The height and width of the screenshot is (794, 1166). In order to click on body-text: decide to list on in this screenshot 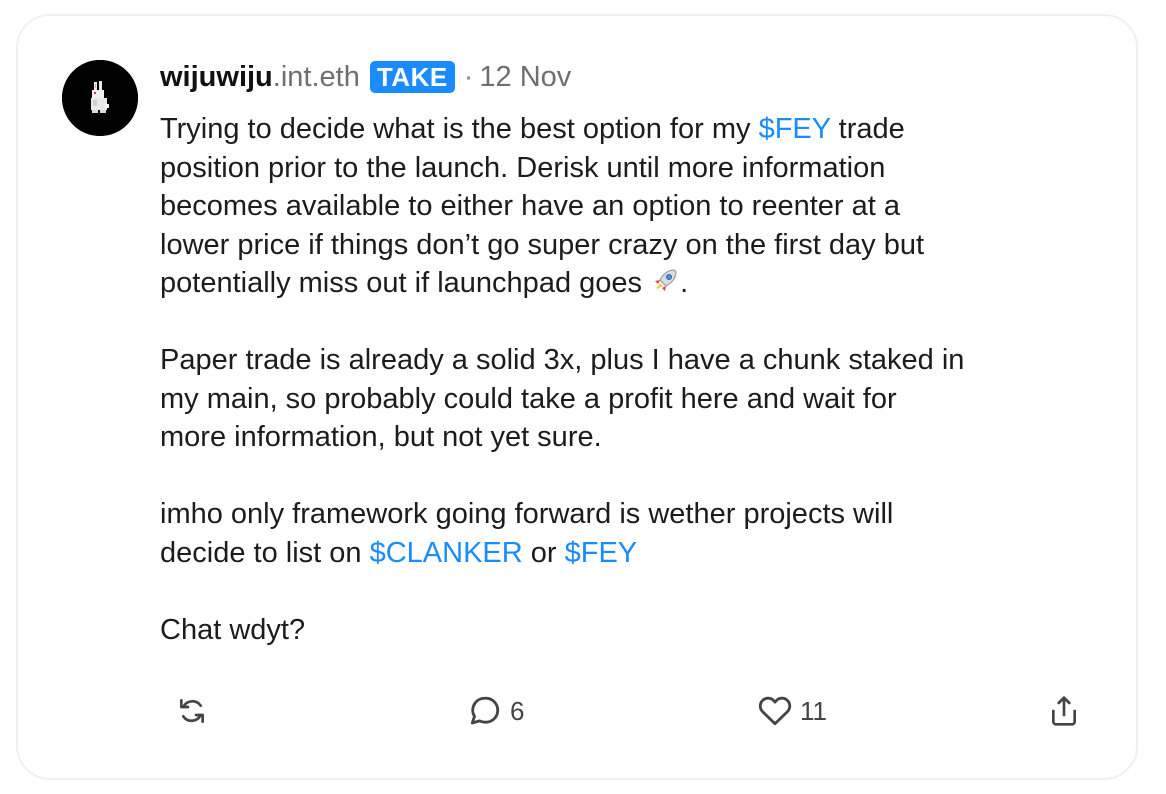, I will do `click(265, 552)`.